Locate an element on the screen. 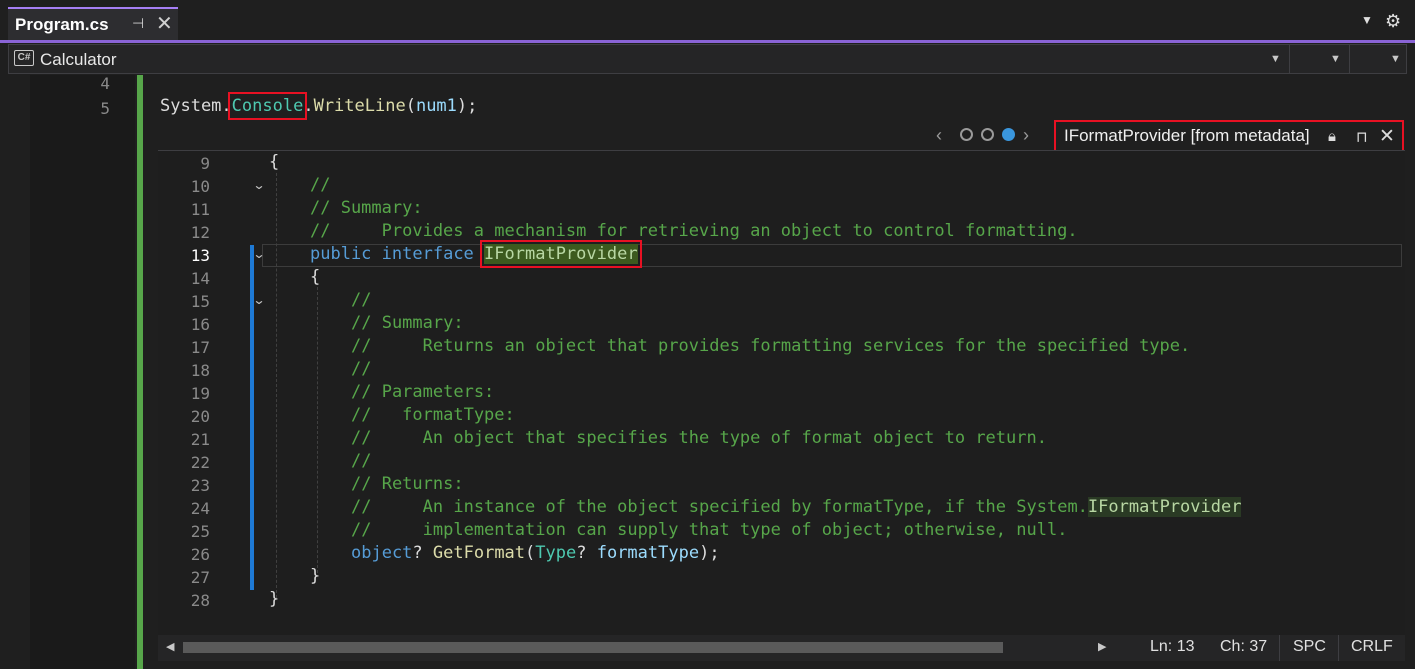 This screenshot has width=1415, height=669. tab-list-dropdown-icon: ▼ is located at coordinates (1367, 20).